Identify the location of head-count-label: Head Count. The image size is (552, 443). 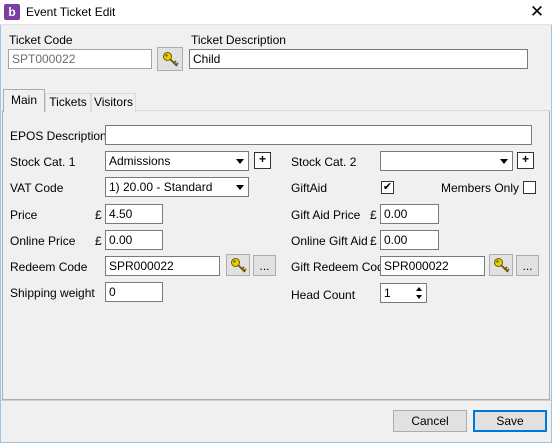
(323, 295).